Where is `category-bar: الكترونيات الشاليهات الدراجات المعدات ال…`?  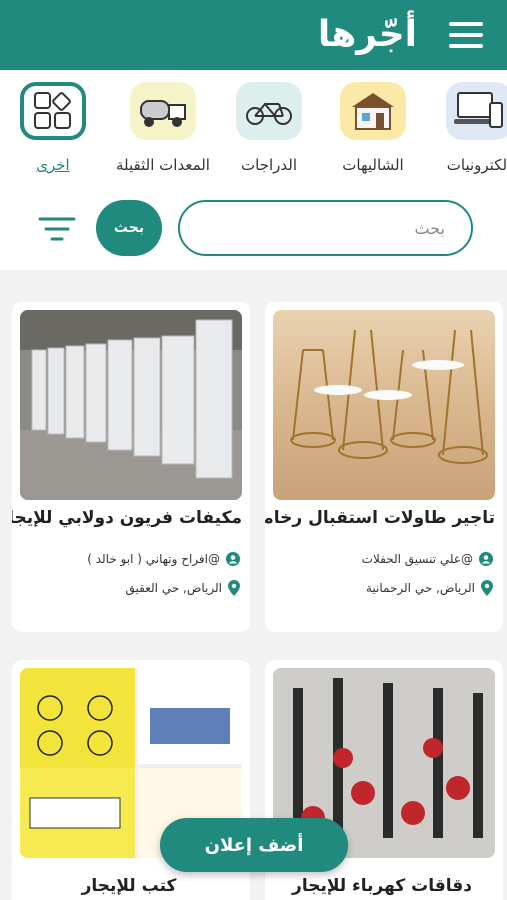 category-bar: الكترونيات الشاليهات الدراجات المعدات ال… is located at coordinates (253, 129).